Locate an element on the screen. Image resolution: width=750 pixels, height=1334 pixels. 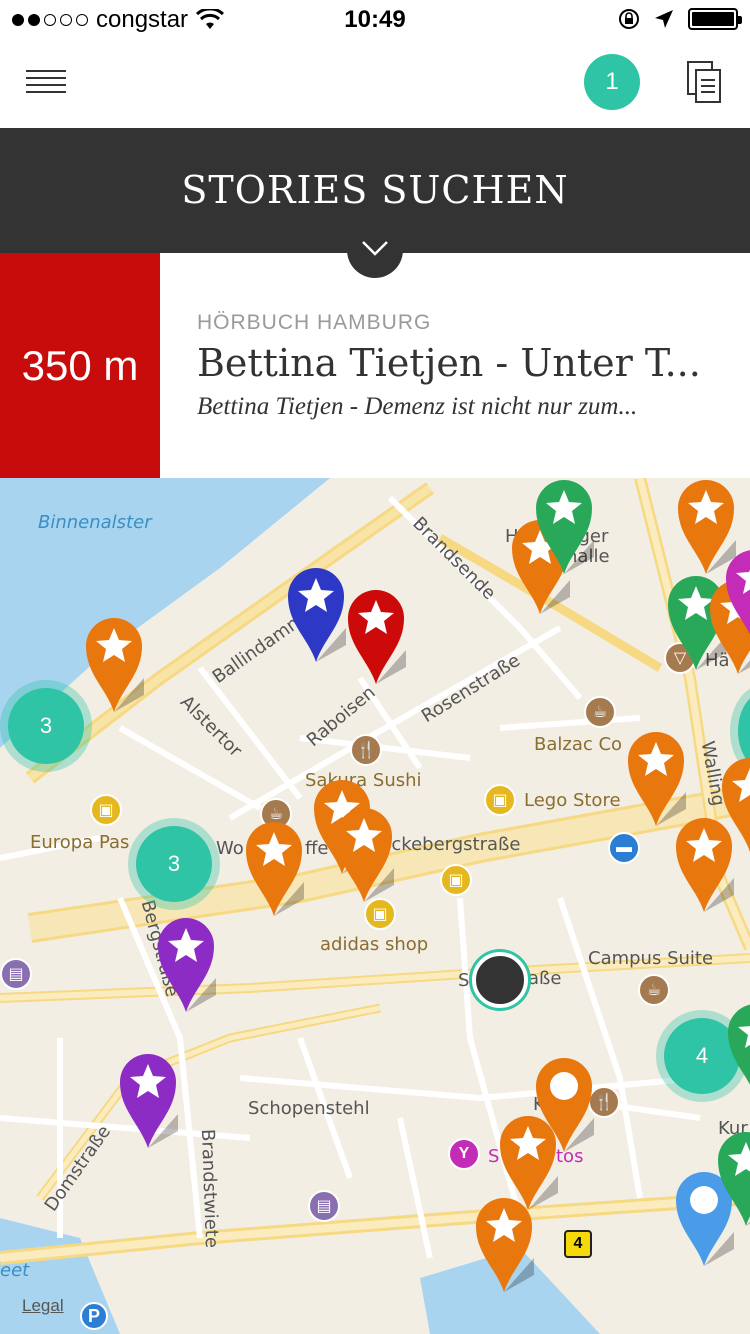
map-label-brandstwiete: Brandstwiete is located at coordinates (209, 1188).